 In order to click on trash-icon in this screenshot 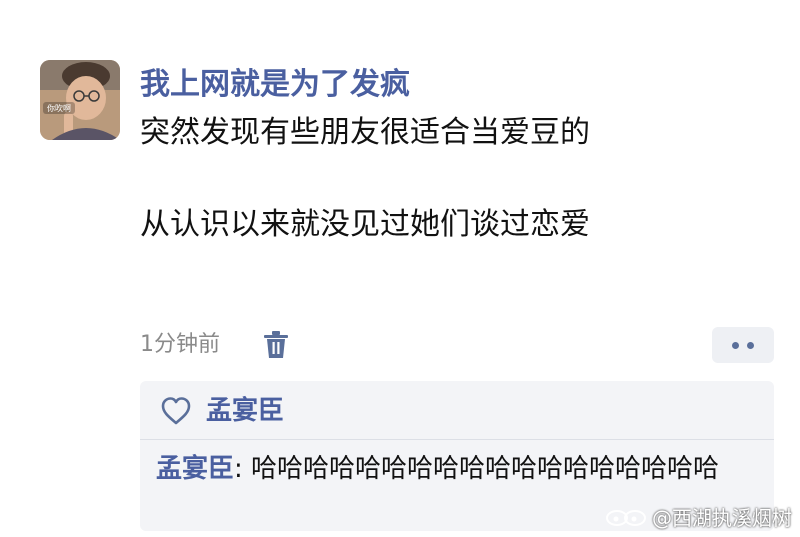, I will do `click(276, 345)`.